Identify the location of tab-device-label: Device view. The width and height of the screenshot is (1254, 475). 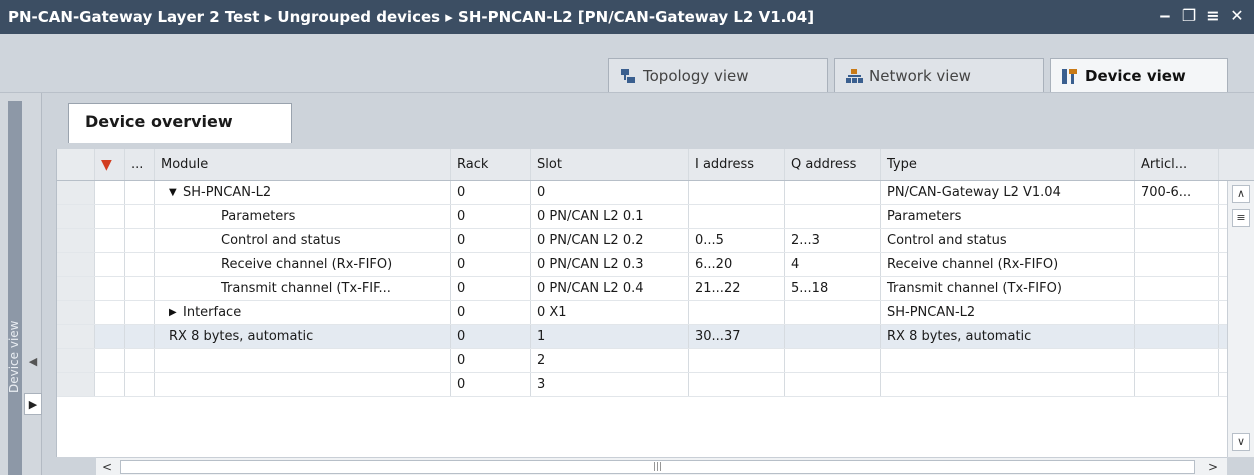
(1135, 75).